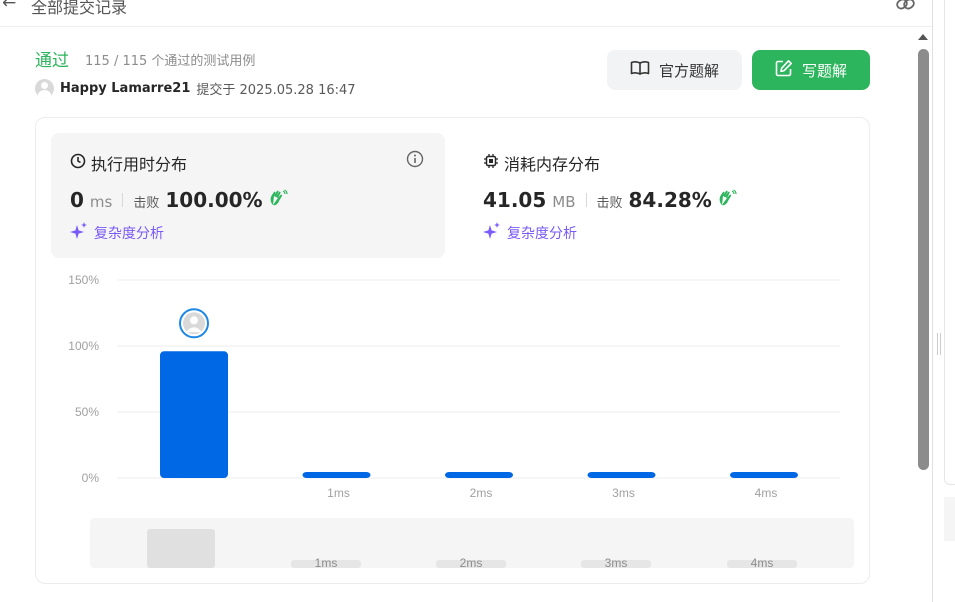 Image resolution: width=955 pixels, height=602 pixels. Describe the element at coordinates (481, 493) in the screenshot. I see `x-tick-label: 2ms` at that location.